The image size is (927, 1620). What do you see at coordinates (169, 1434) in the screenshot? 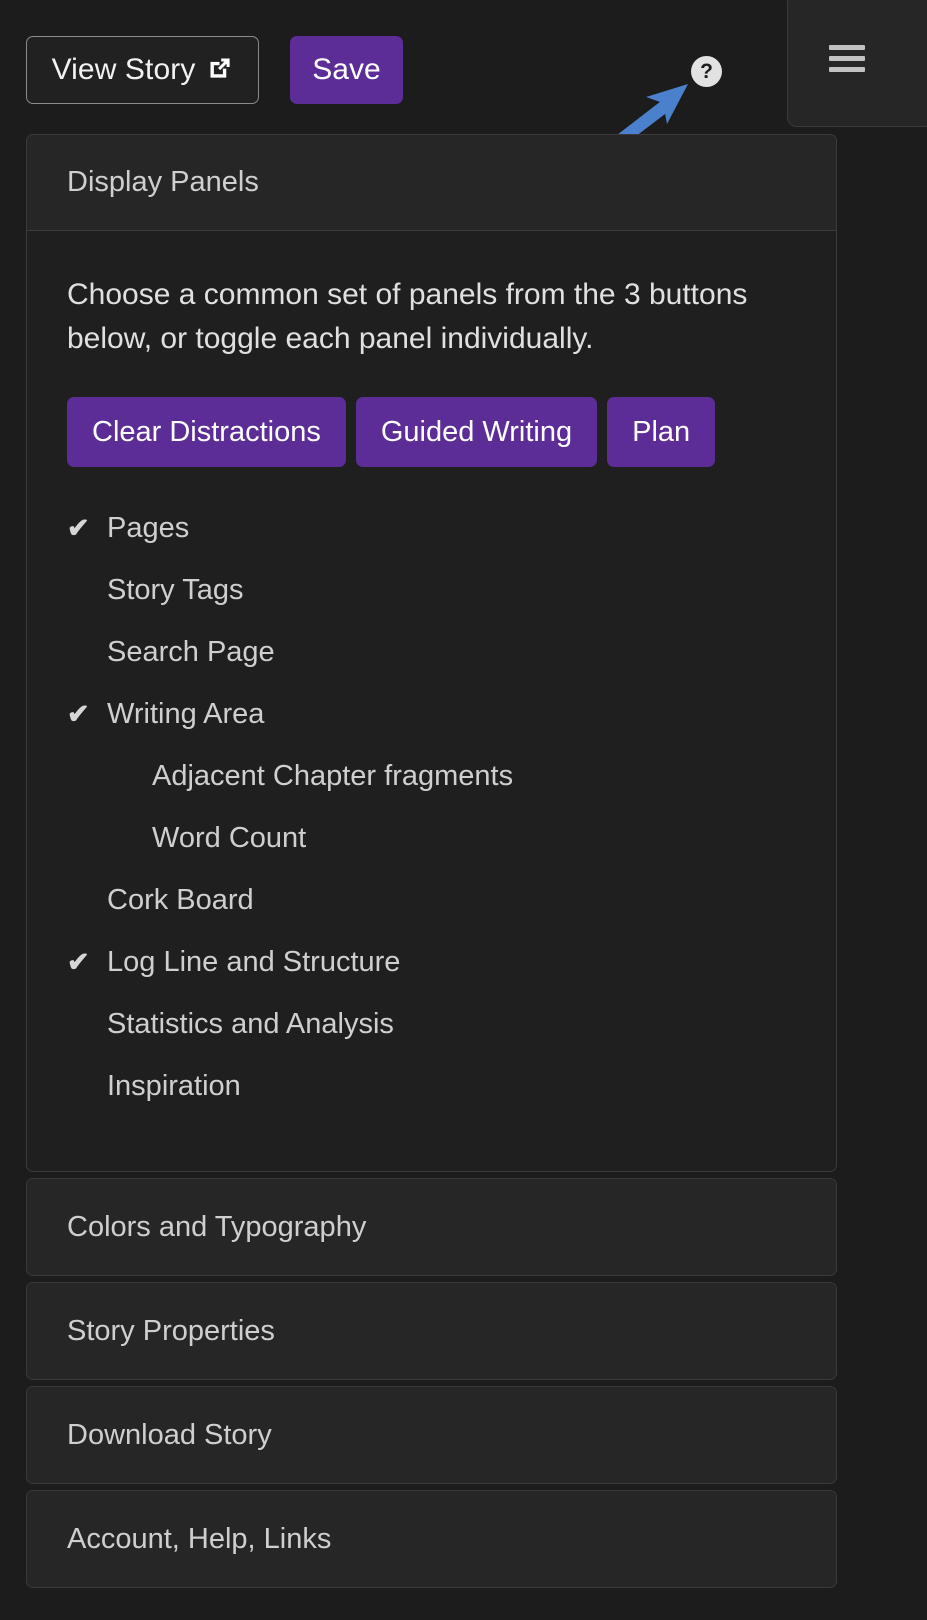
I see `section-title: Download Story` at bounding box center [169, 1434].